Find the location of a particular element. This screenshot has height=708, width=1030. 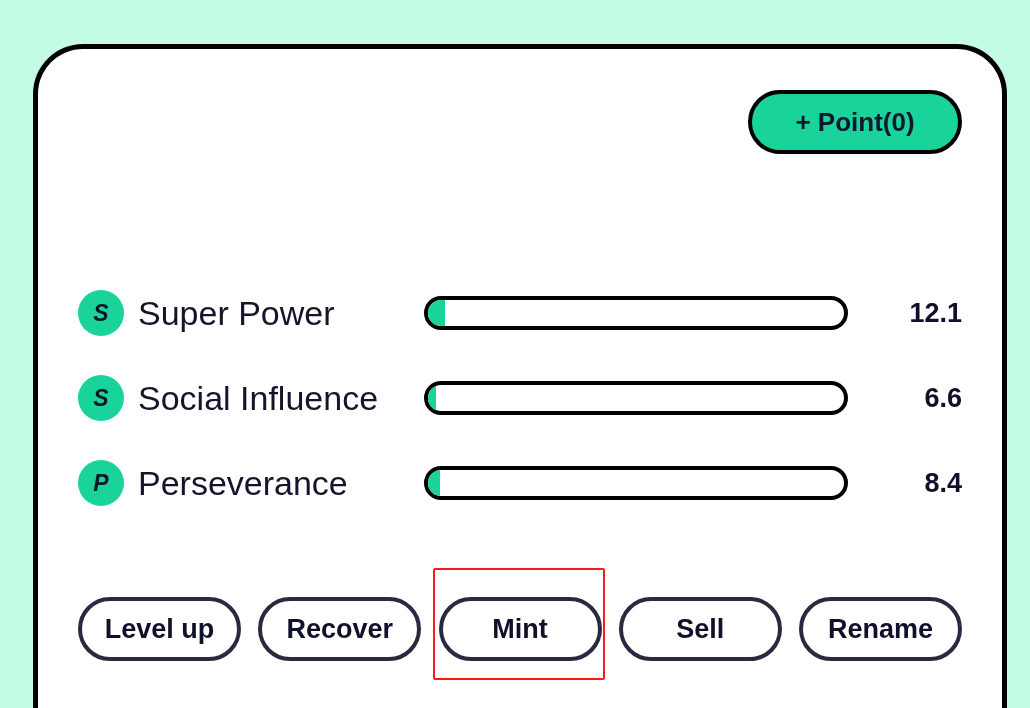

initial-badge: P is located at coordinates (101, 483).